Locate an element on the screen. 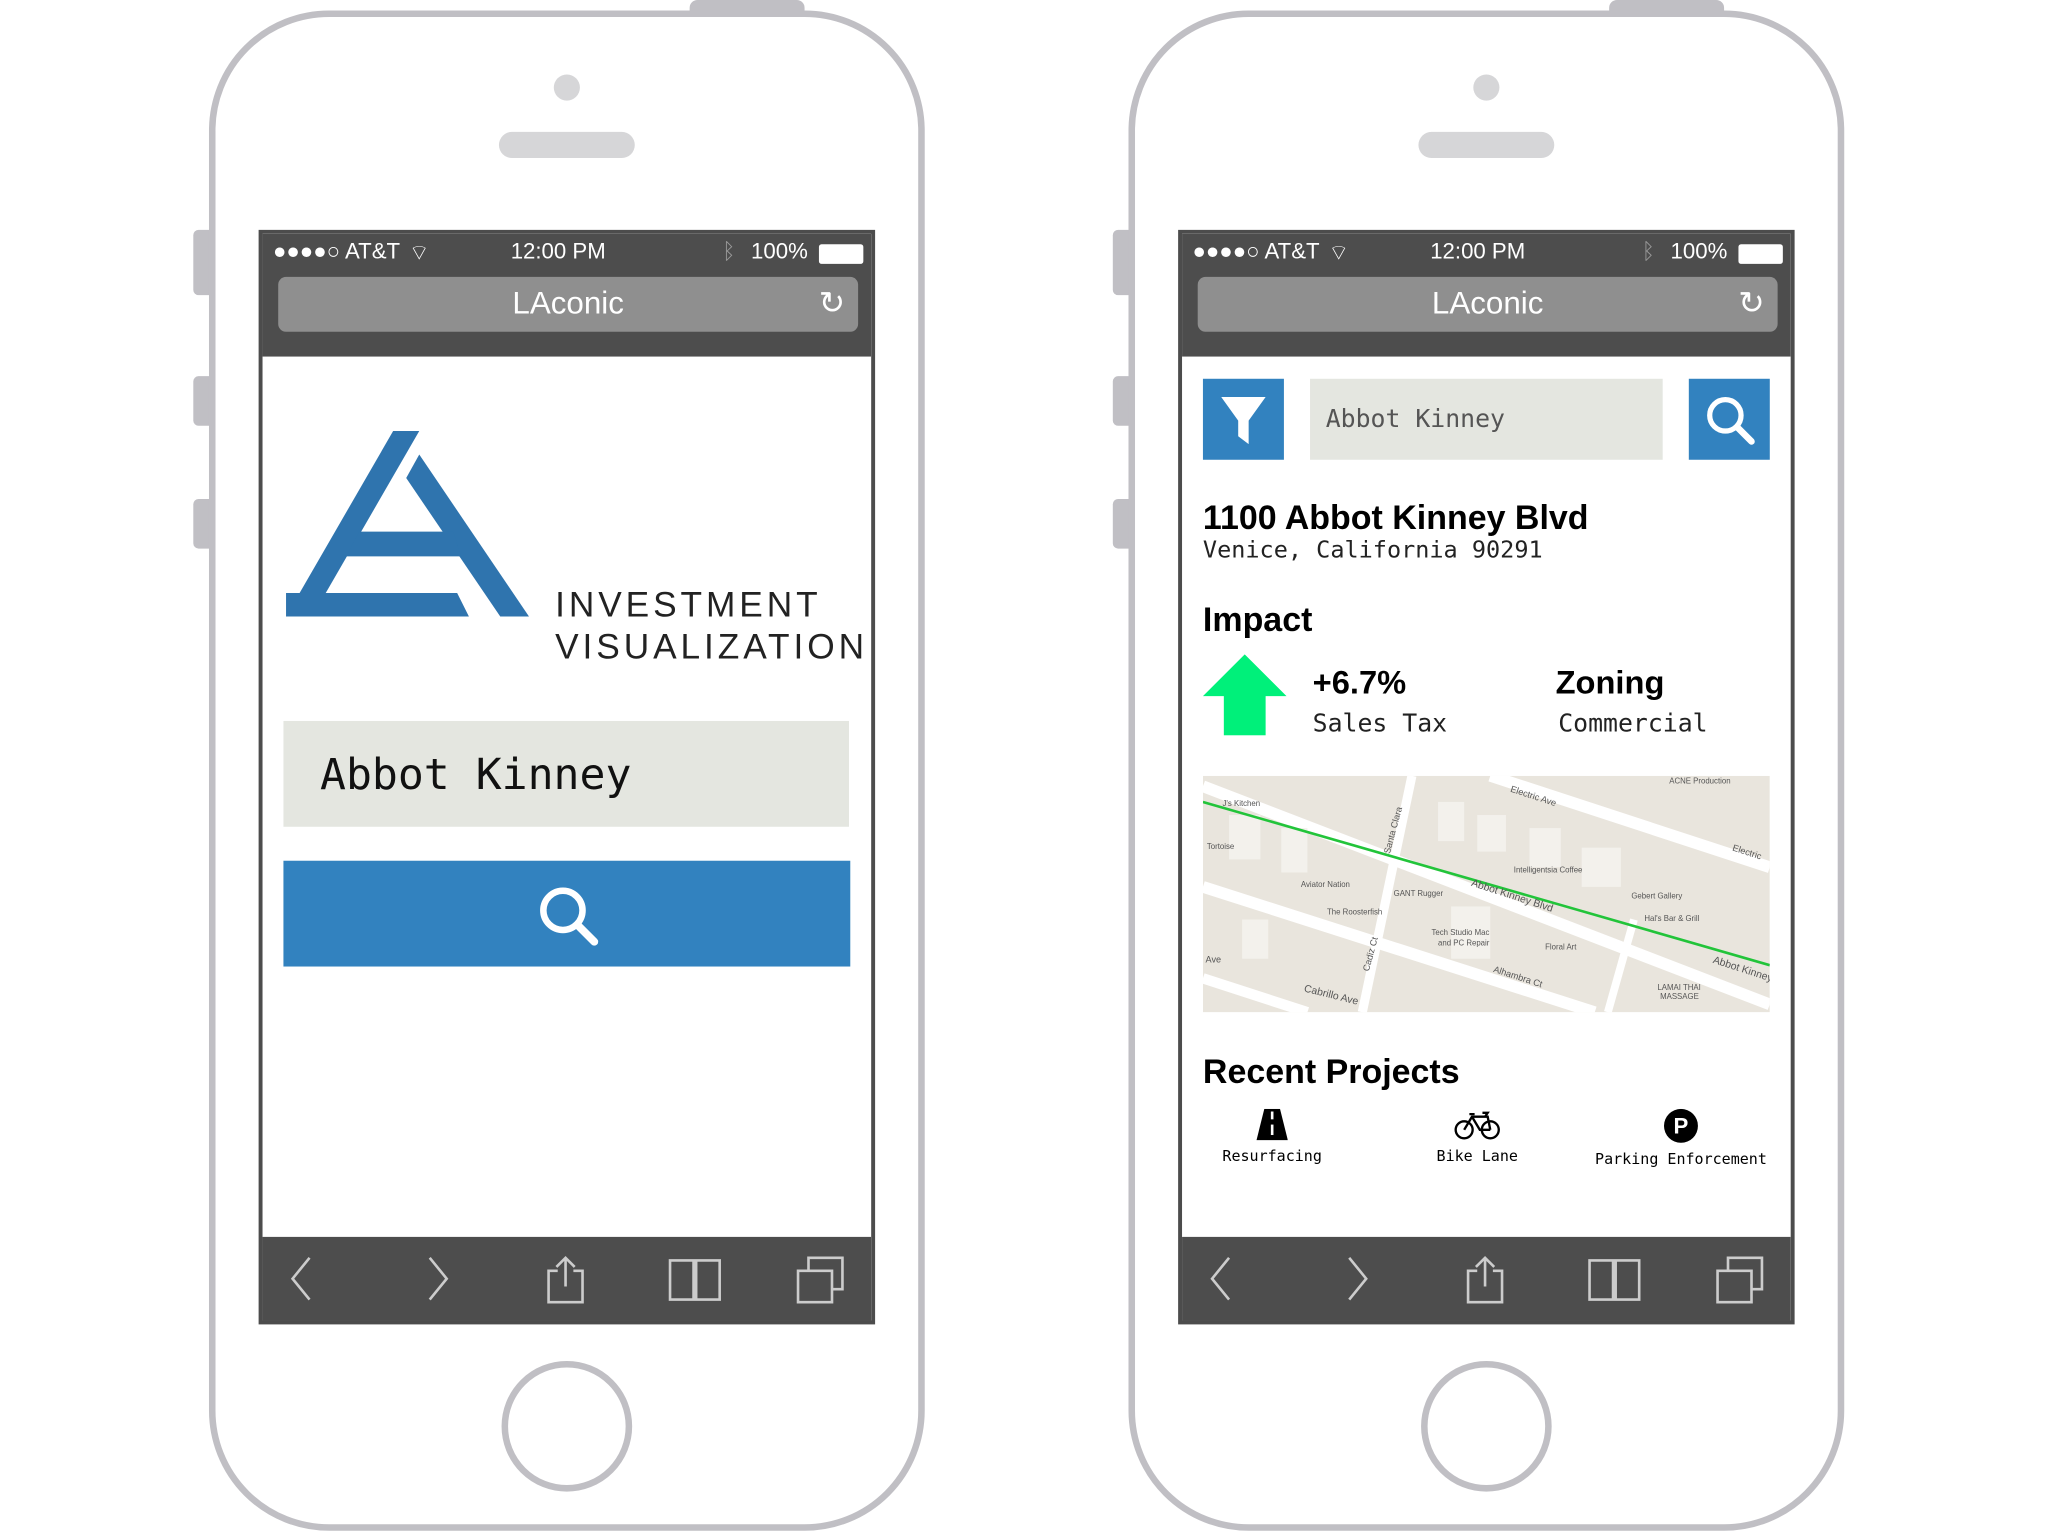  city: Venice, California 90291 is located at coordinates (1372, 550).